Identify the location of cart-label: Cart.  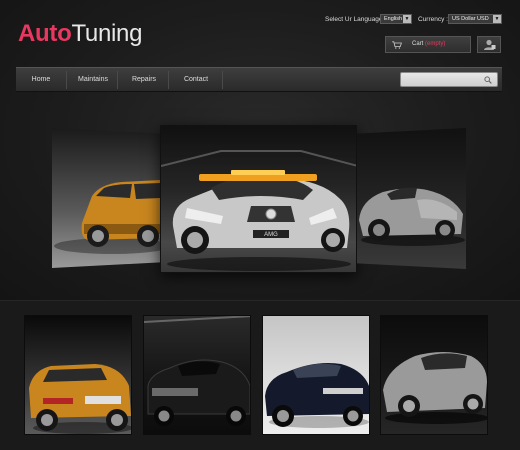
(418, 44).